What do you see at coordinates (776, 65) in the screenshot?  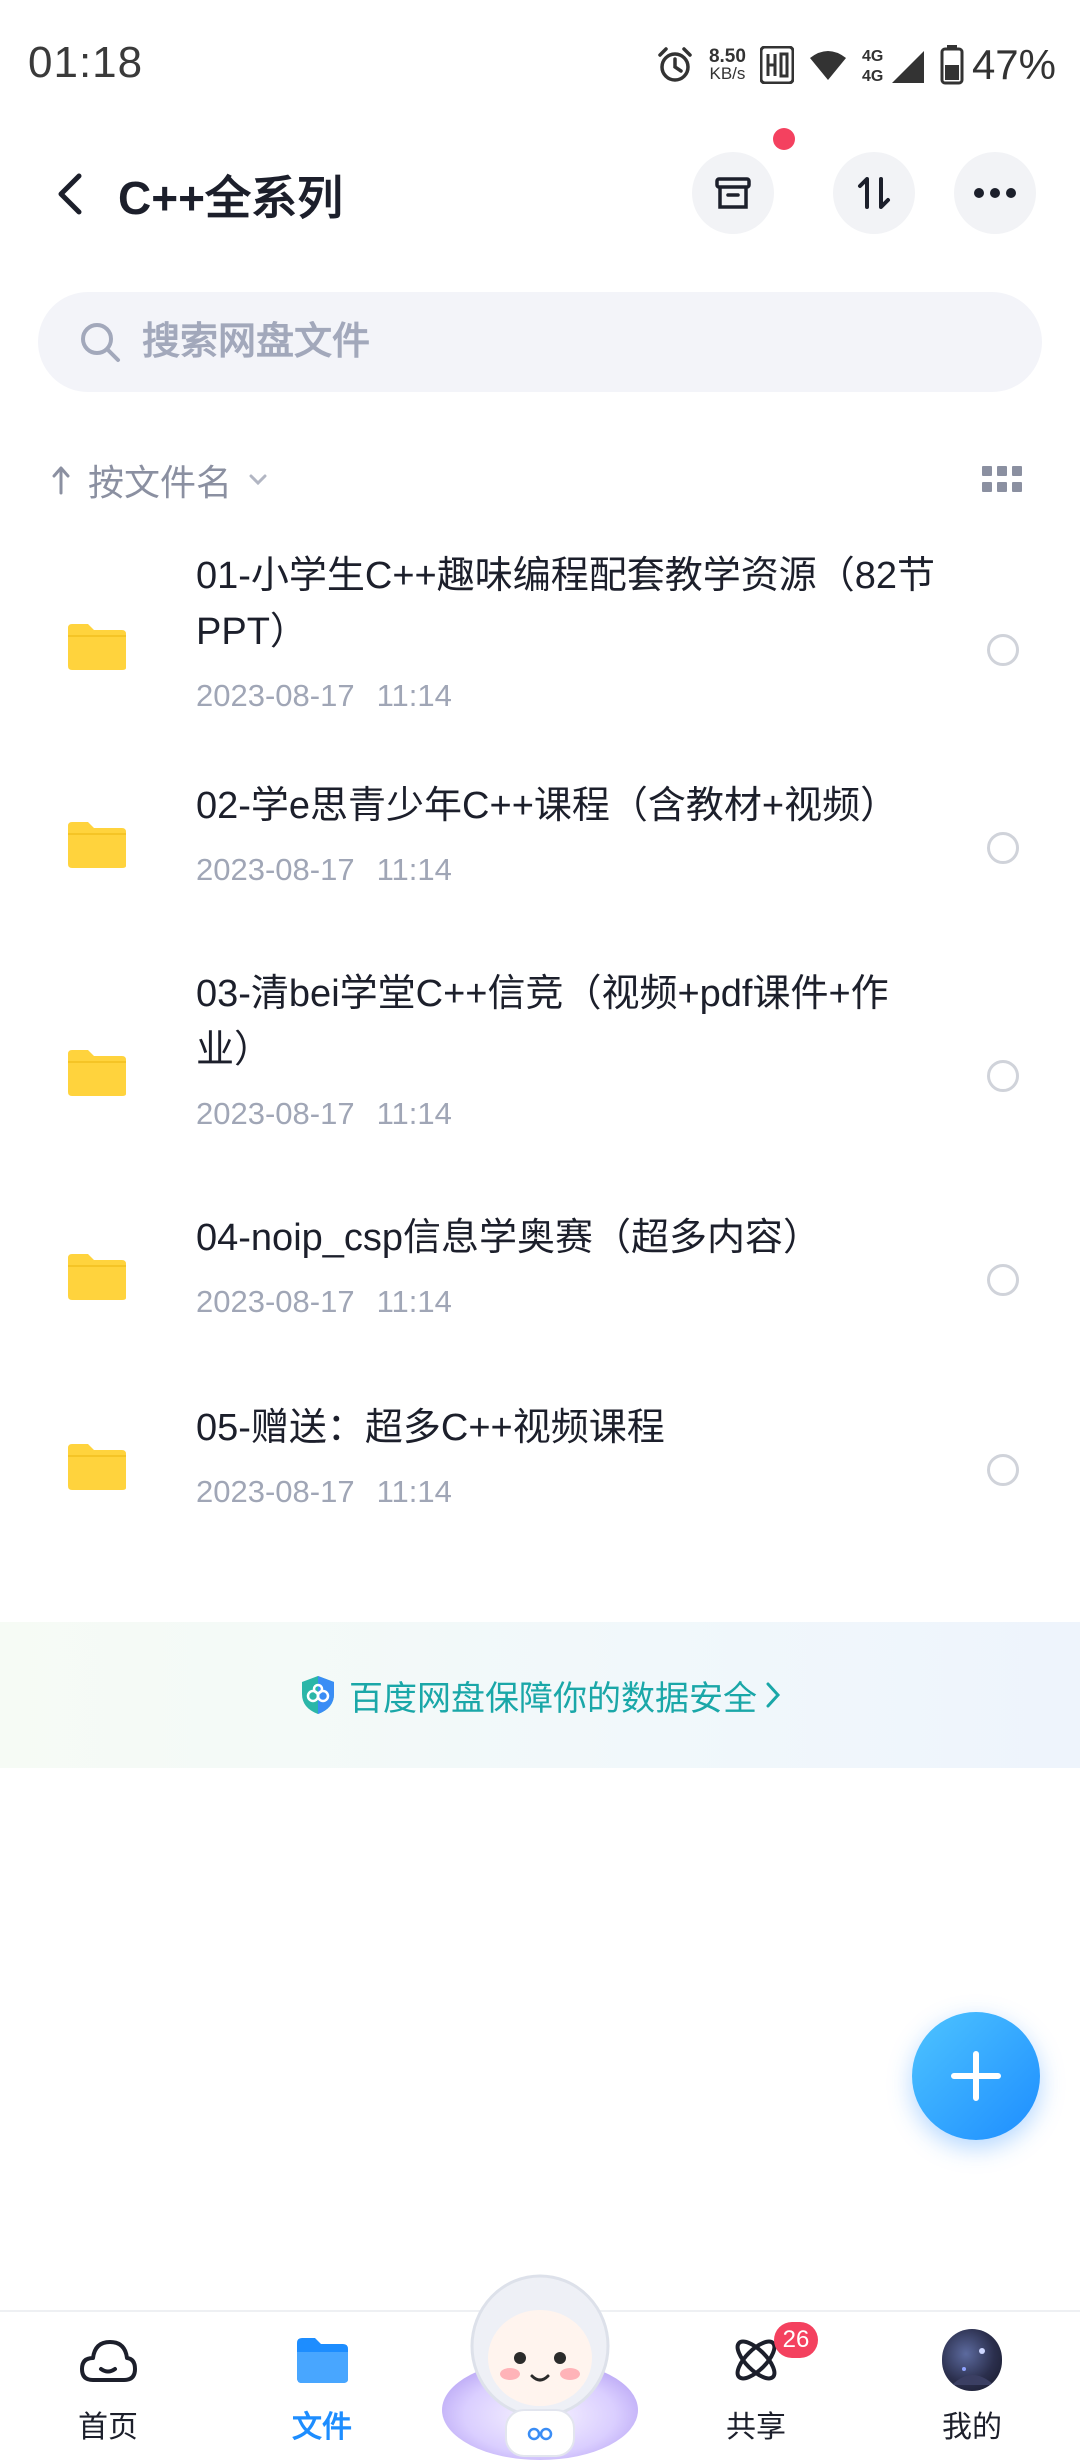 I see `hd-icon` at bounding box center [776, 65].